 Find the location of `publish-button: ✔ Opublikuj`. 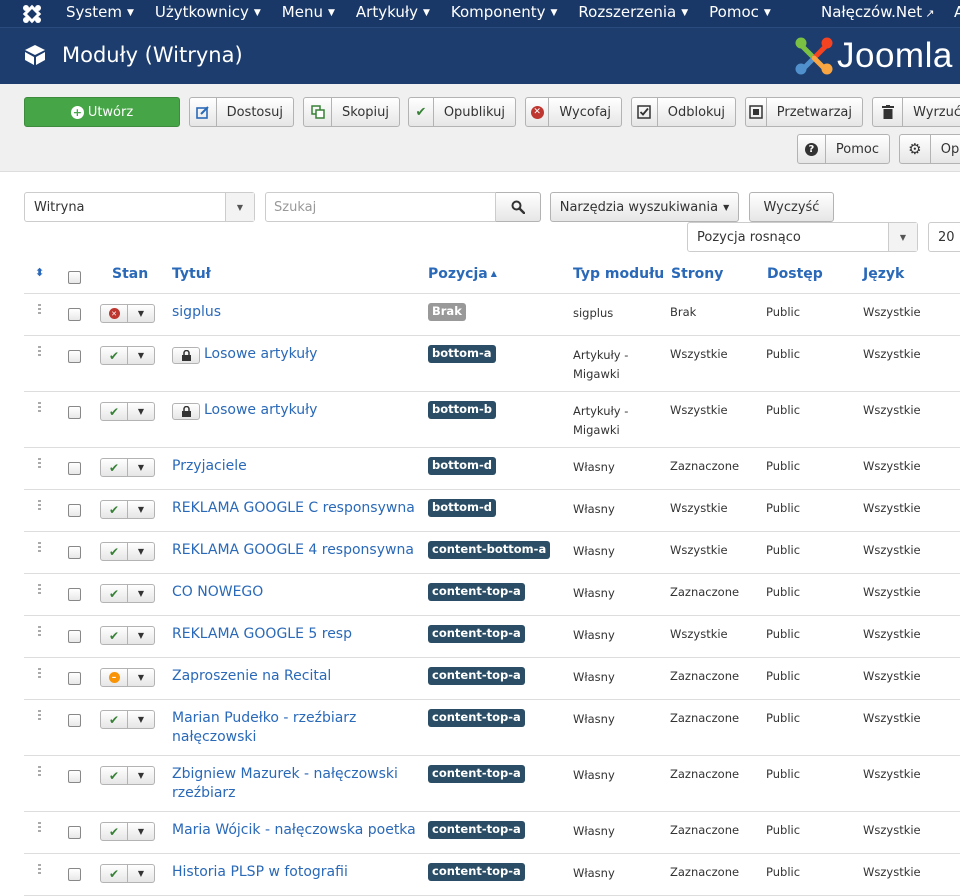

publish-button: ✔ Opublikuj is located at coordinates (462, 112).